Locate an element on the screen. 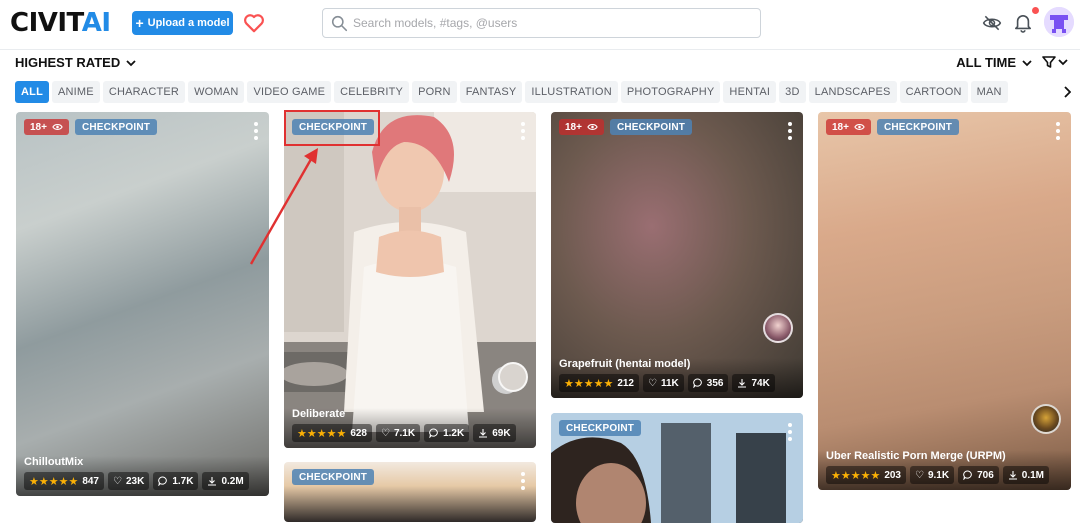 The image size is (1080, 523). tag-photography: PHOTOGRAPHY is located at coordinates (670, 92).